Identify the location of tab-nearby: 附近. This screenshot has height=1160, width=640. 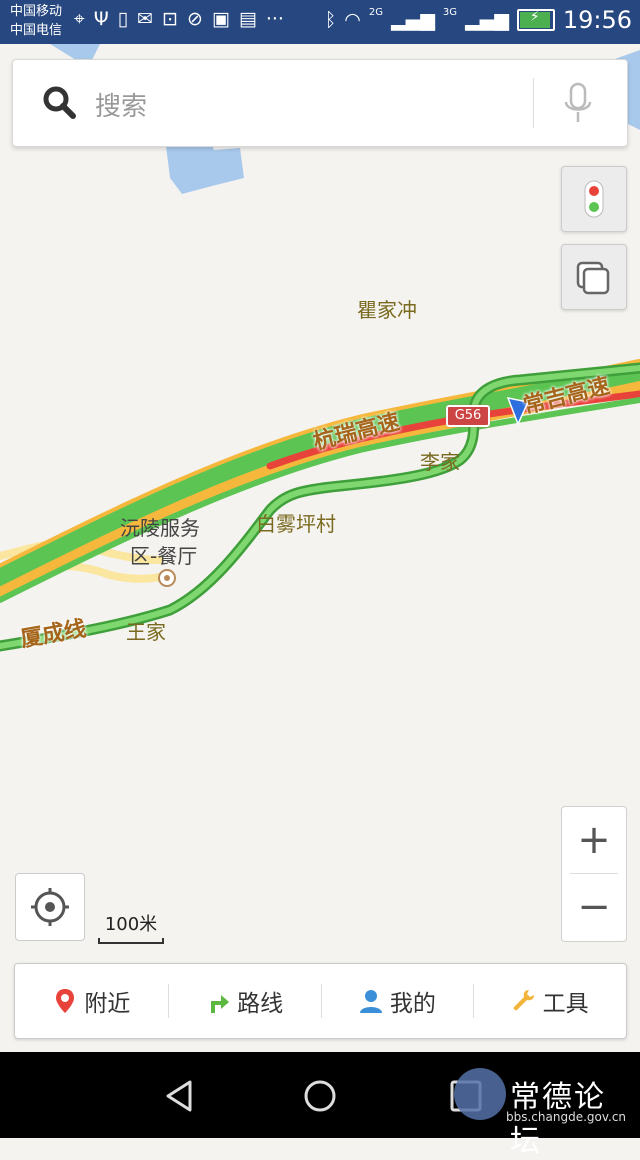
(91, 1001).